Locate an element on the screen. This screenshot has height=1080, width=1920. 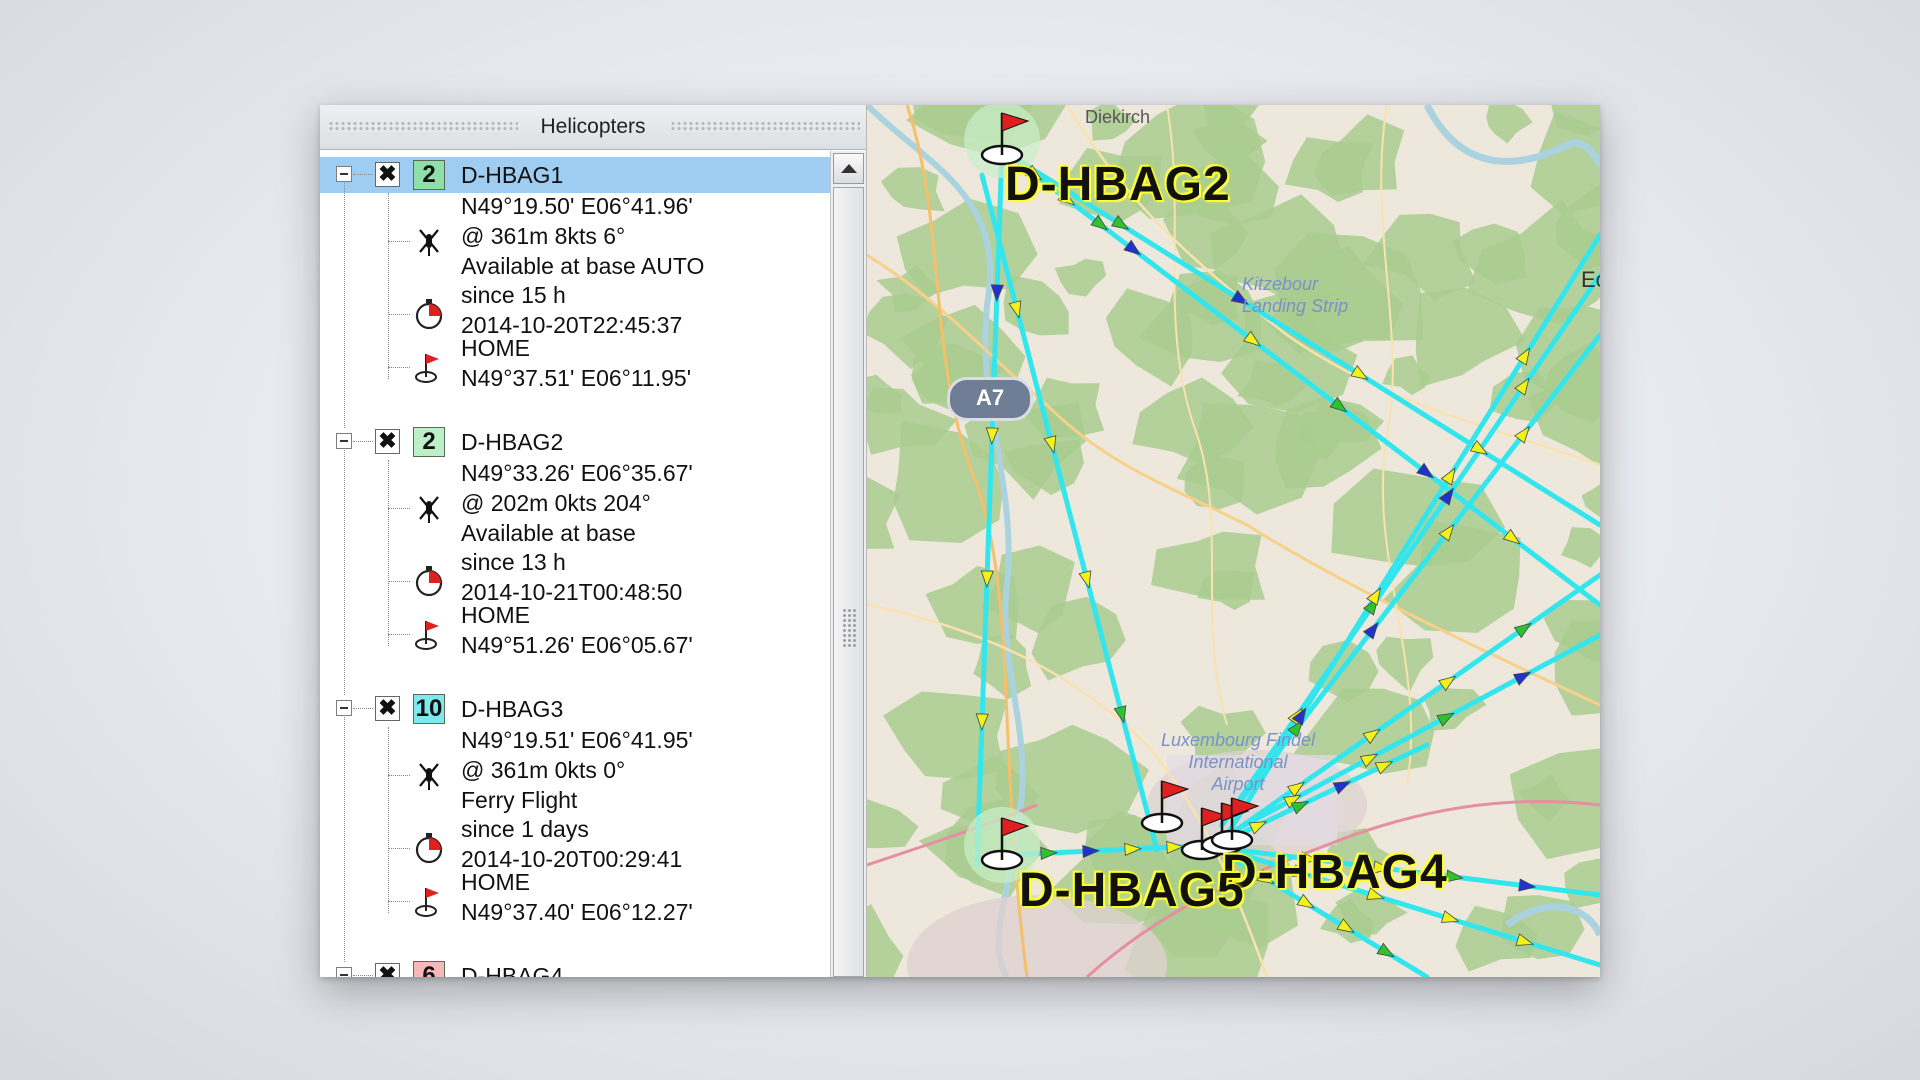
map-label-heli4: D-HBAG4 is located at coordinates (1335, 872).